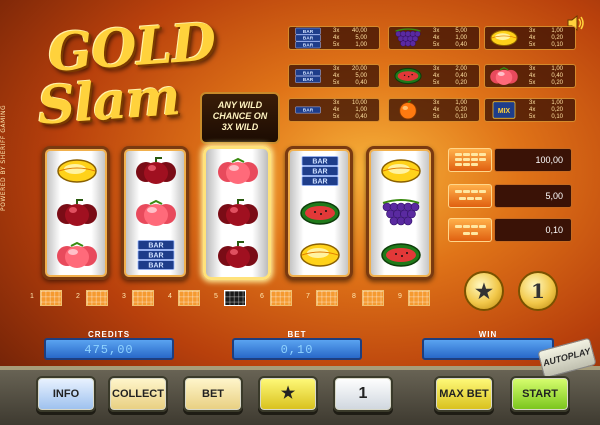 This screenshot has height=425, width=600. Describe the element at coordinates (533, 160) in the screenshot. I see `bet-level-value: 100,00` at that location.